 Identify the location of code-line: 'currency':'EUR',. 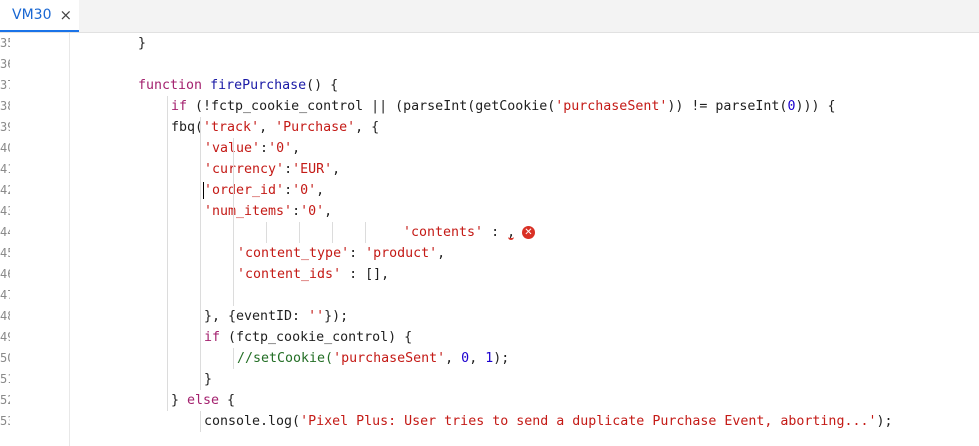
(272, 169).